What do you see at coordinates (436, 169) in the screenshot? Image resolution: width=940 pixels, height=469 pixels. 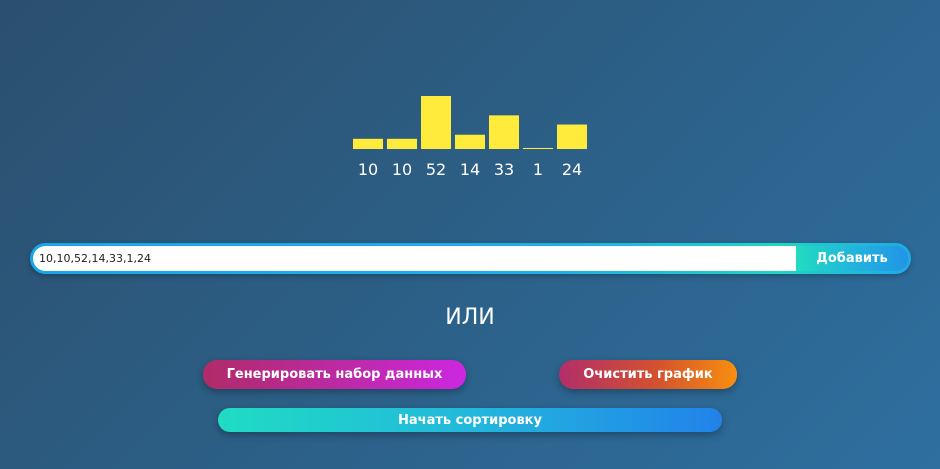 I see `bar-label-2: 52` at bounding box center [436, 169].